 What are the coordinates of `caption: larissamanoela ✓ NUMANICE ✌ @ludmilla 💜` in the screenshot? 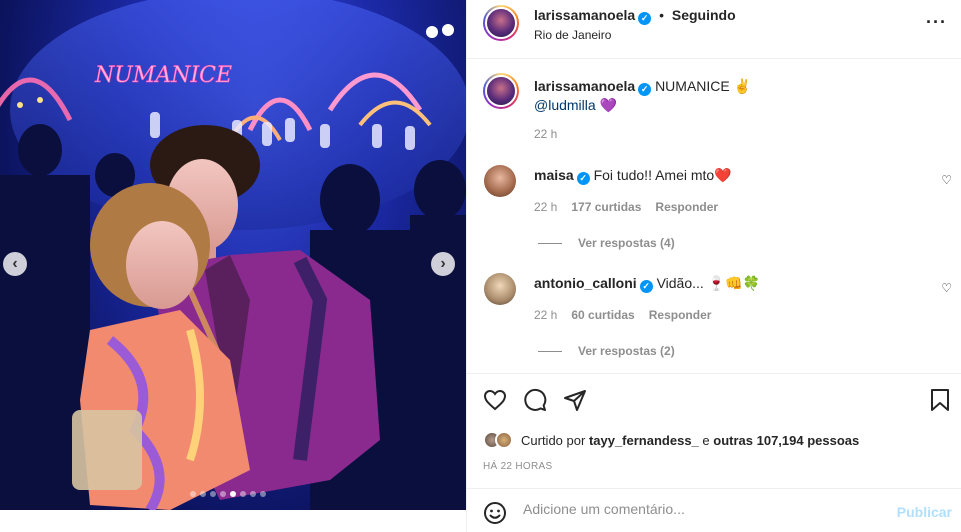 It's located at (734, 95).